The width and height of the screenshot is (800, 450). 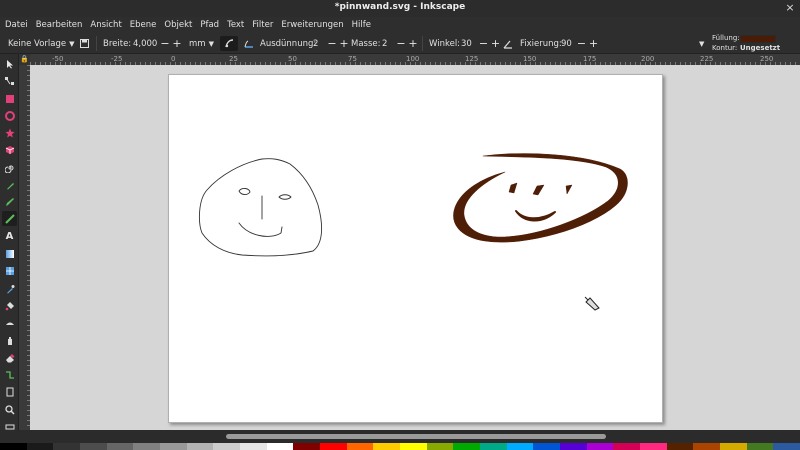 I want to click on mass-field: 2 − +, so click(x=400, y=43).